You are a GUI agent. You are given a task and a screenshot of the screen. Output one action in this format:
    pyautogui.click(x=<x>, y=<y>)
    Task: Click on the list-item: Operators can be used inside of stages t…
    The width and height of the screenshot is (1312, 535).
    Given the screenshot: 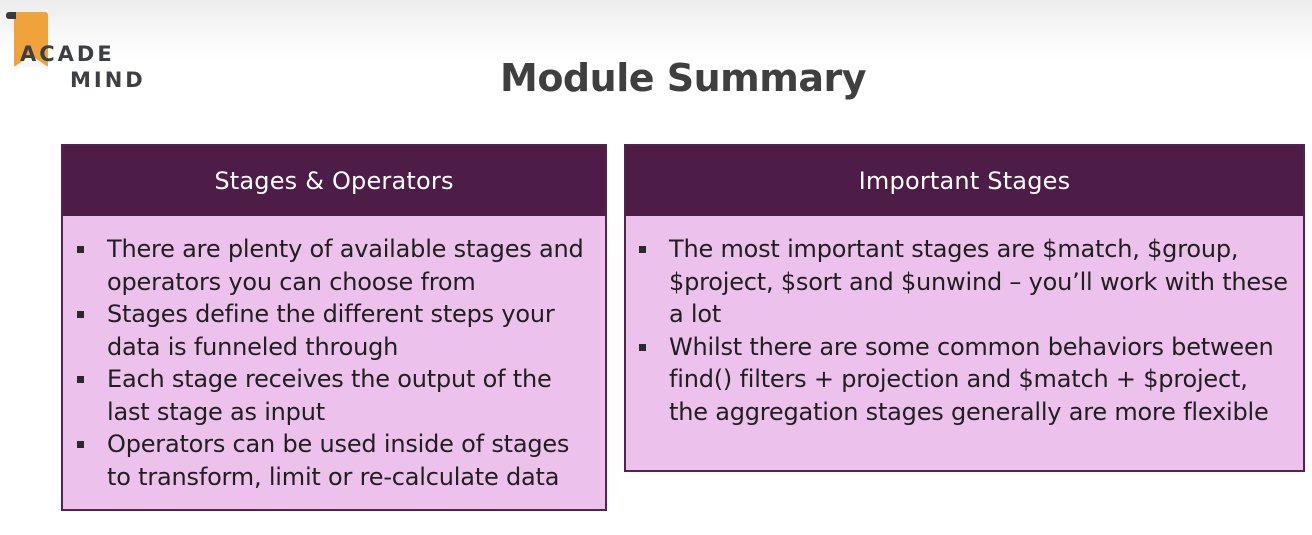 What is the action you would take?
    pyautogui.click(x=334, y=460)
    